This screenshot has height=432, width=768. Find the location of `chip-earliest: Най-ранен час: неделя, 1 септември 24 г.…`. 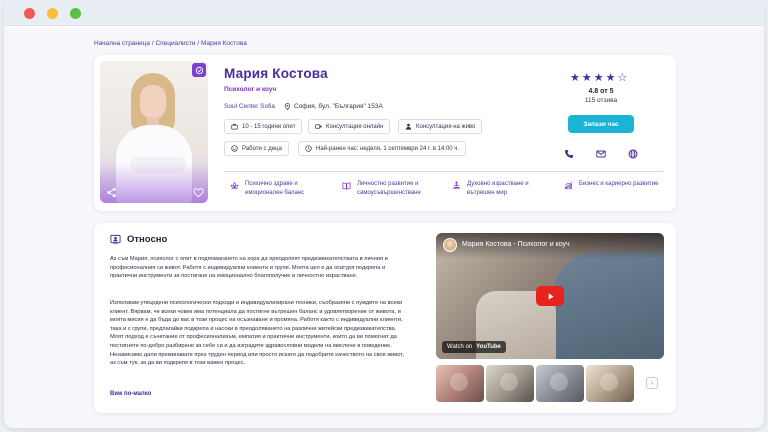

chip-earliest: Най-ранен час: неделя, 1 септември 24 г.… is located at coordinates (382, 148).